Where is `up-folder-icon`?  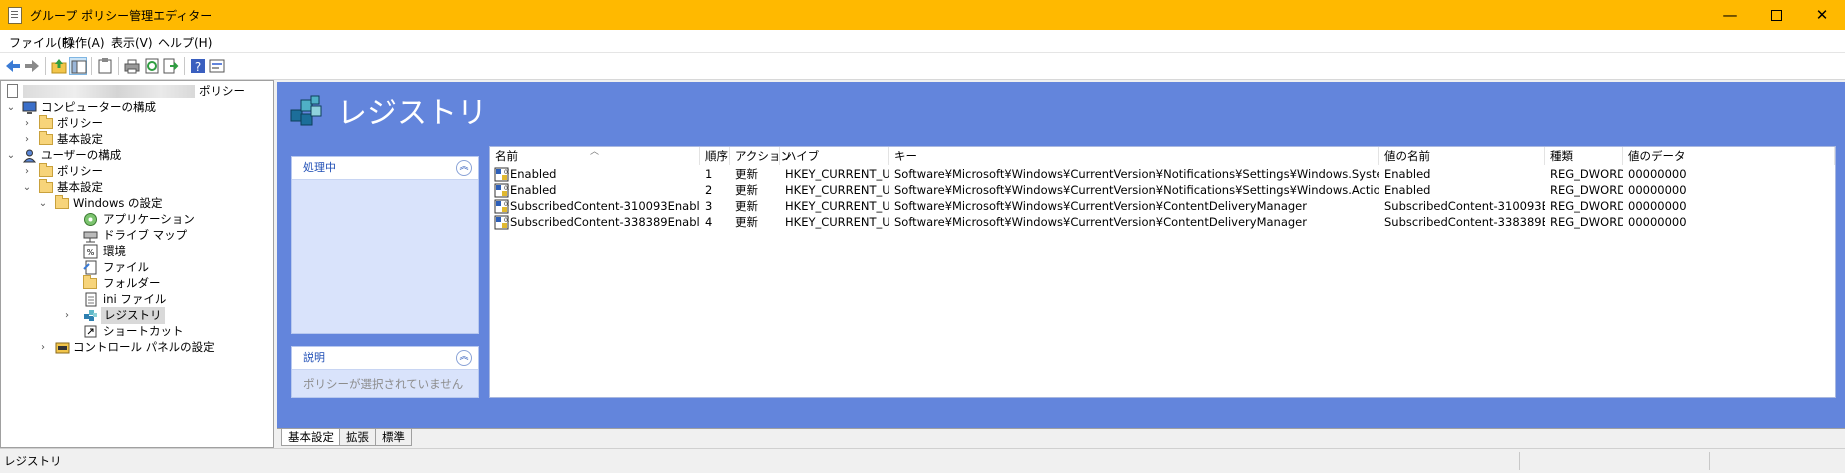
up-folder-icon is located at coordinates (59, 66).